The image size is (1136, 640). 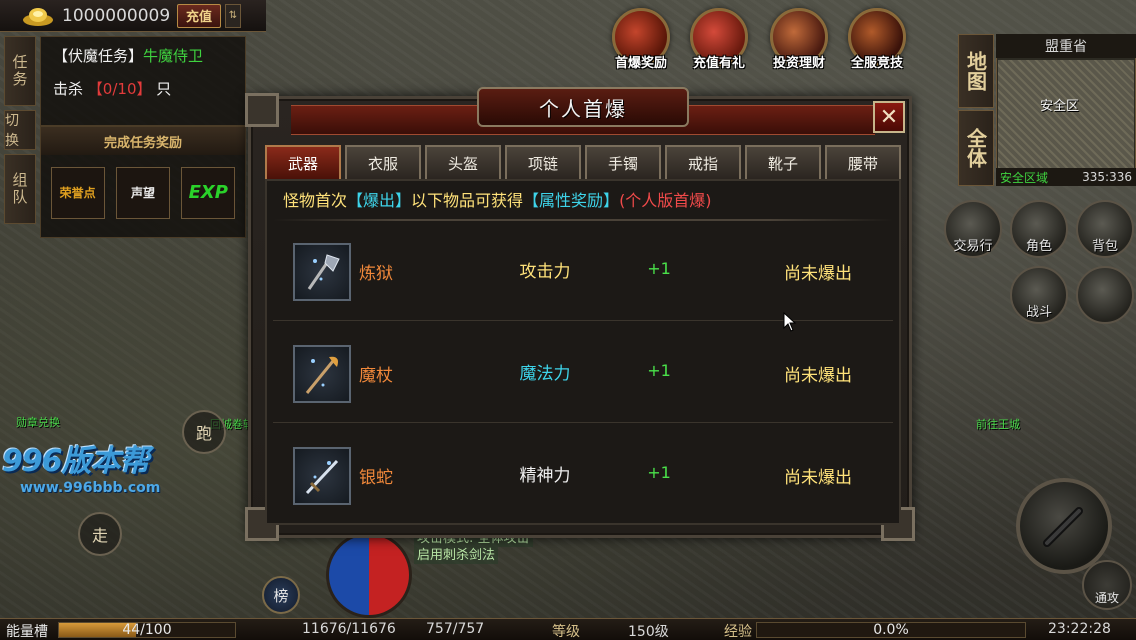 I want to click on reward-title: 完成任务奖励, so click(x=143, y=141).